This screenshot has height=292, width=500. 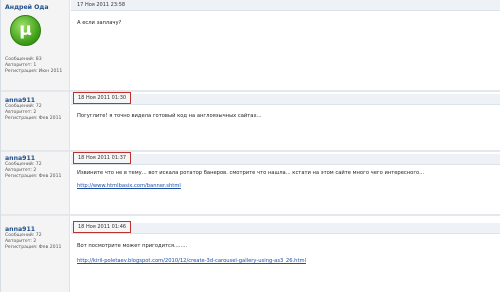 What do you see at coordinates (285, 5) in the screenshot?
I see `post-meta-bar: 17 Ноя 2011 23:58` at bounding box center [285, 5].